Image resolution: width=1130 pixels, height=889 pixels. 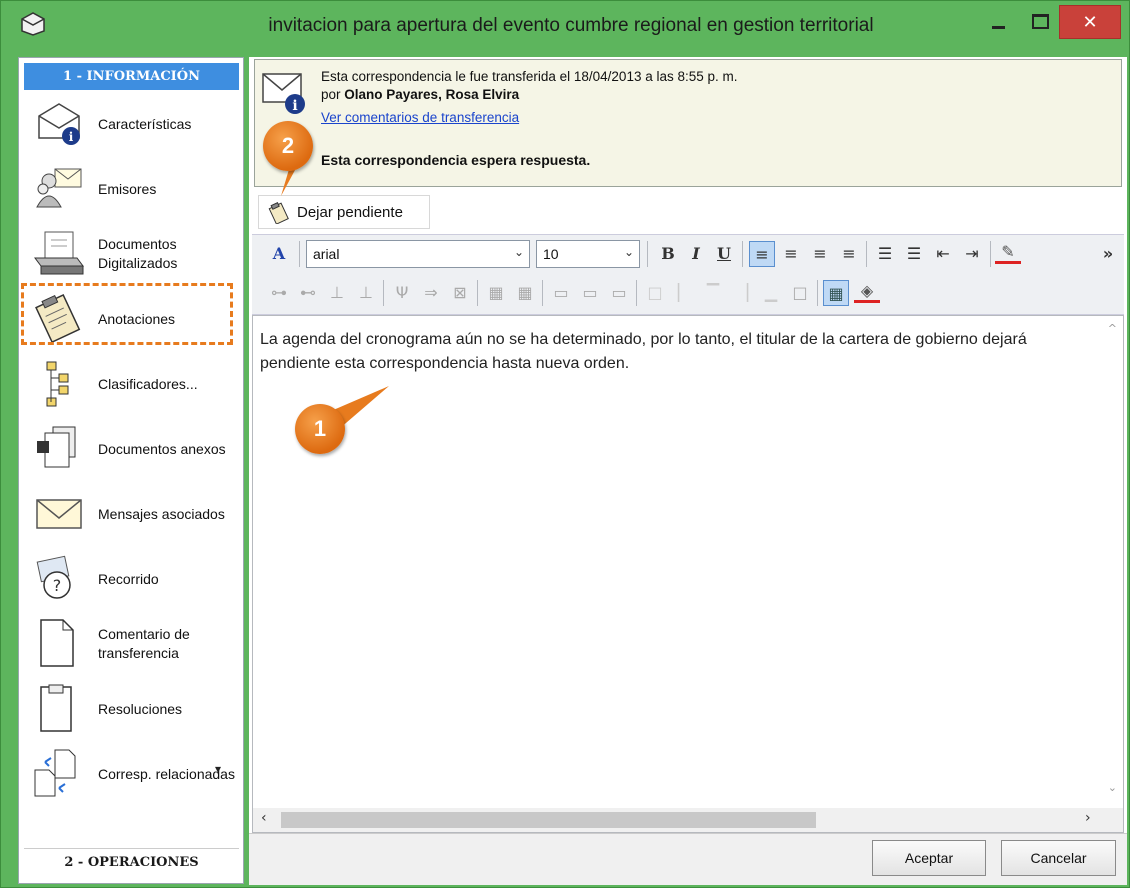 What do you see at coordinates (320, 429) in the screenshot?
I see `callout-1-badge: 1` at bounding box center [320, 429].